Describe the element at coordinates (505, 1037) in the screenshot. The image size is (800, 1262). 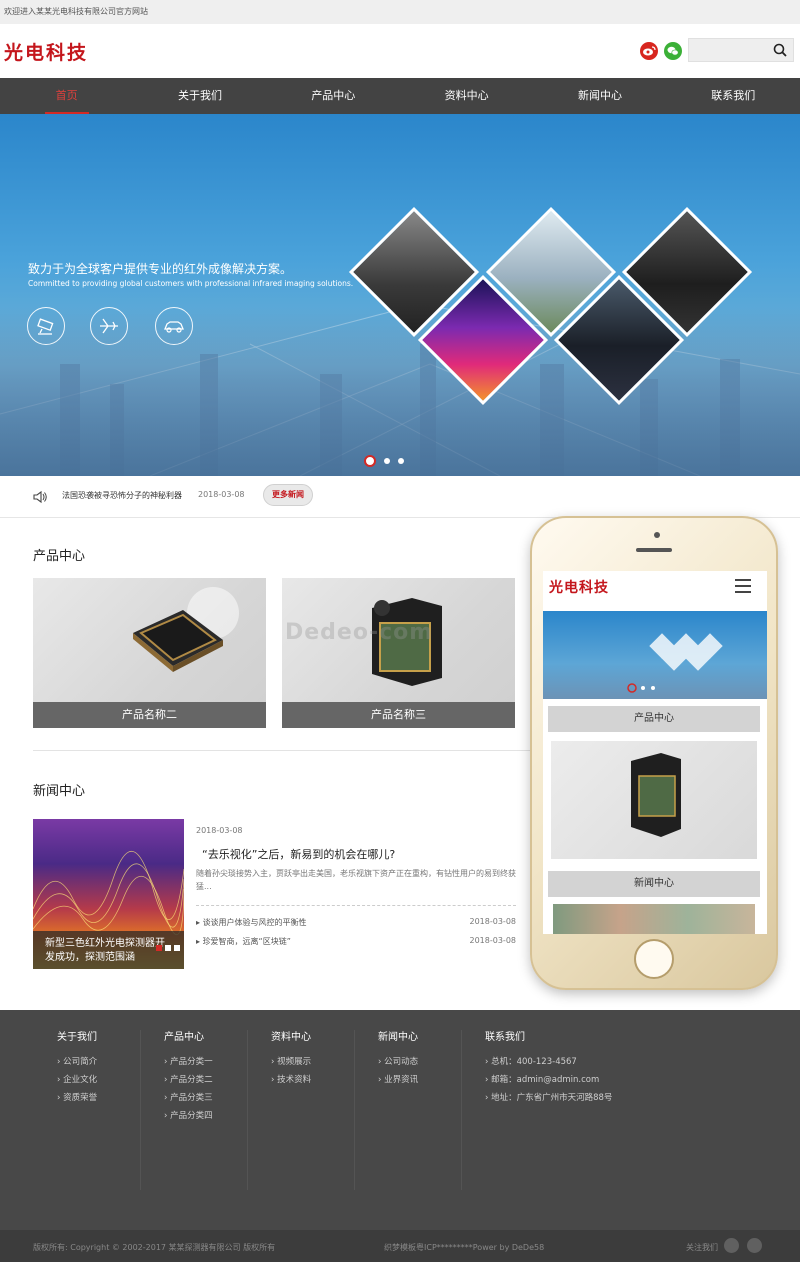
I see `footer-col-title: 联系我们` at that location.